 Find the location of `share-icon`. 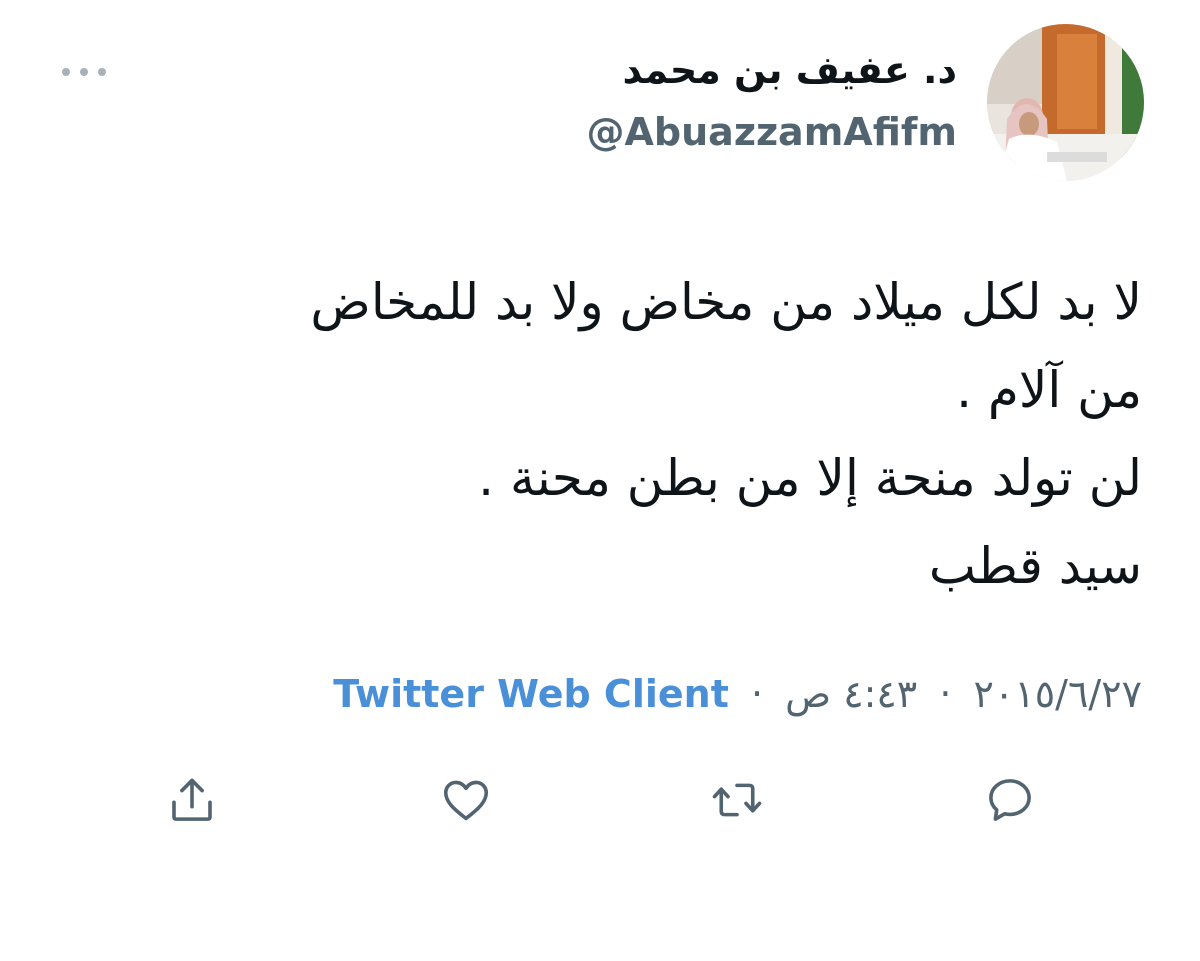

share-icon is located at coordinates (192, 799).